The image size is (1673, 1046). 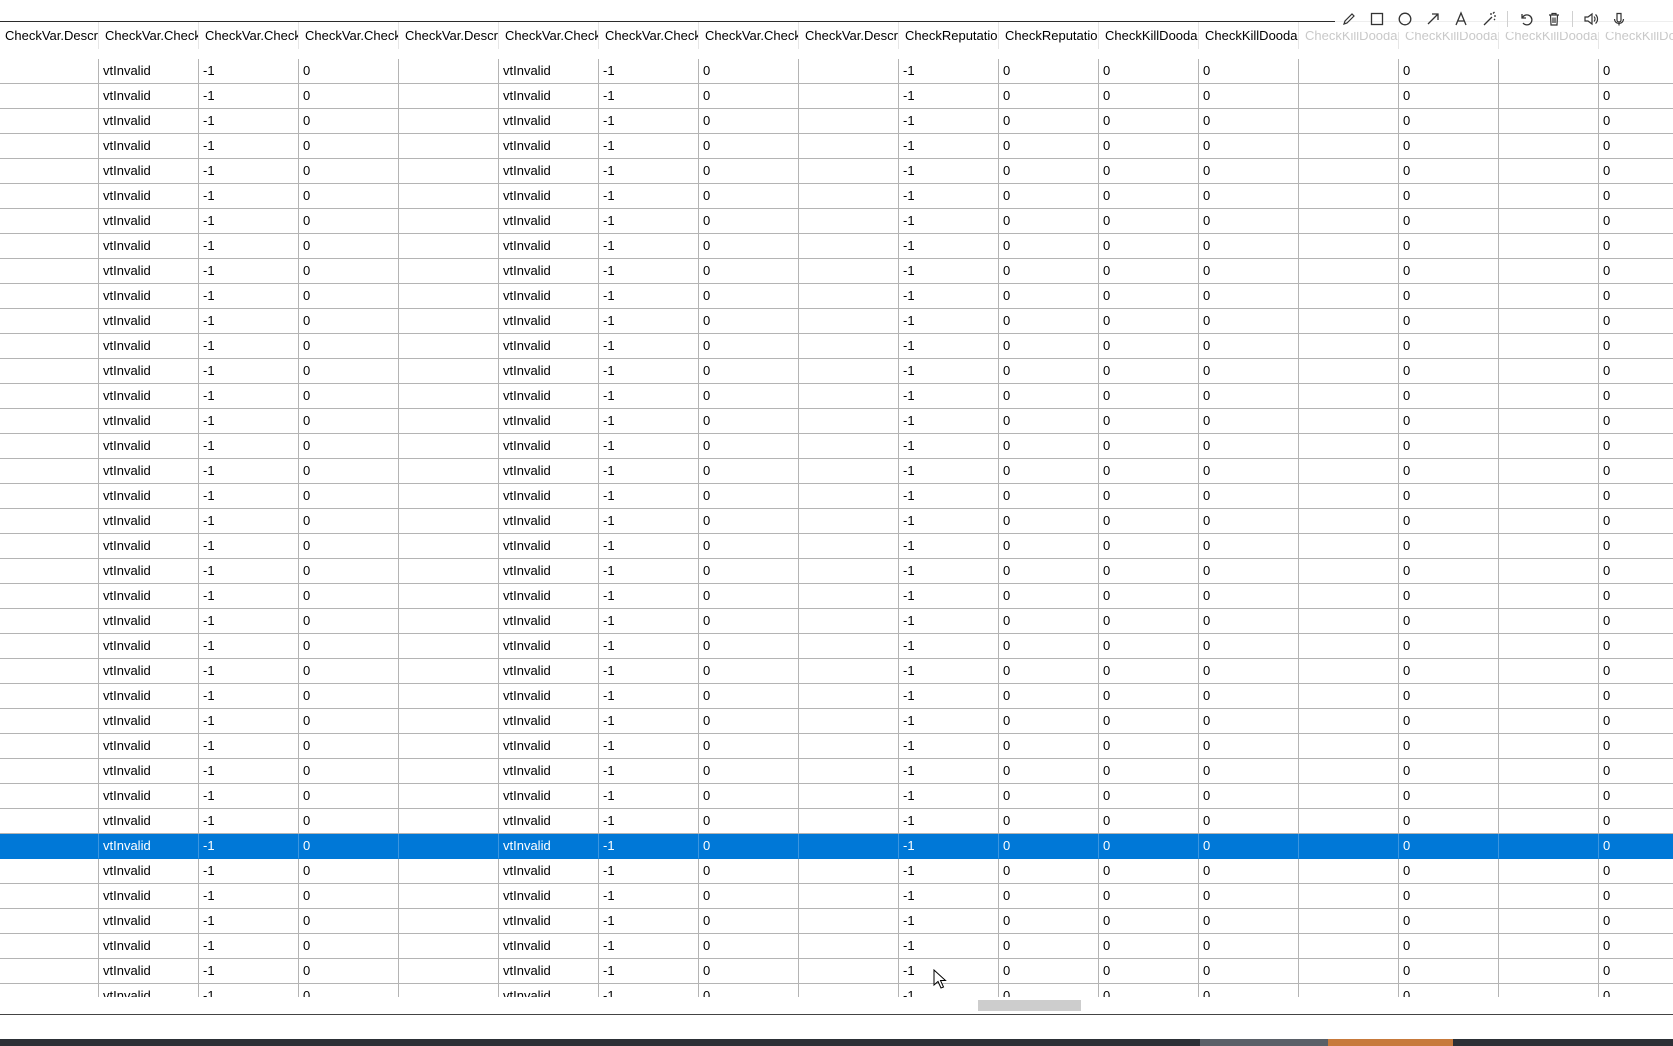 What do you see at coordinates (1526, 19) in the screenshot?
I see `undo-icon` at bounding box center [1526, 19].